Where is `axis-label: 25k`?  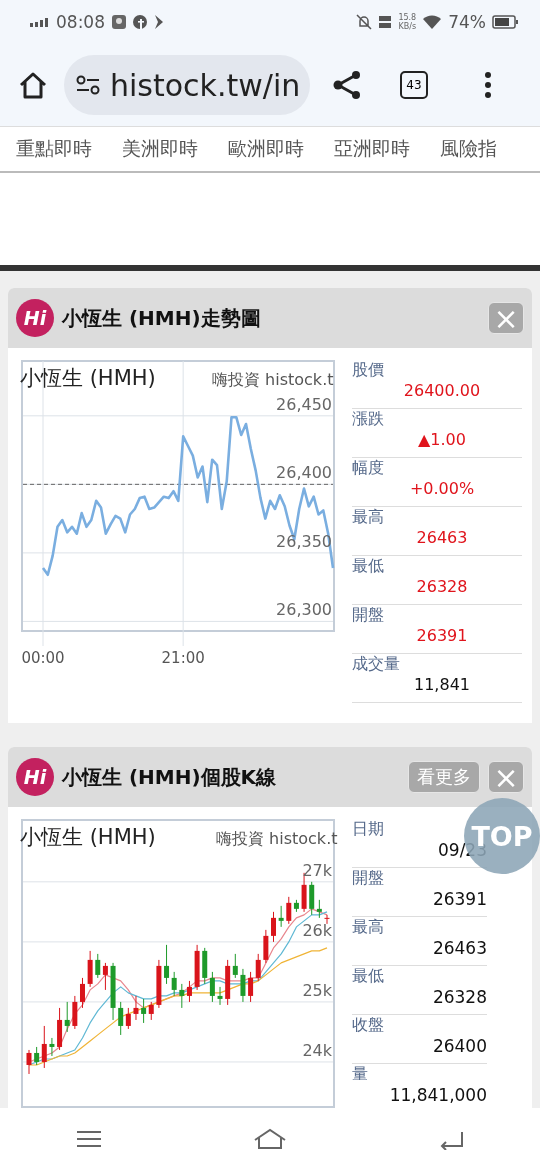 axis-label: 25k is located at coordinates (317, 990).